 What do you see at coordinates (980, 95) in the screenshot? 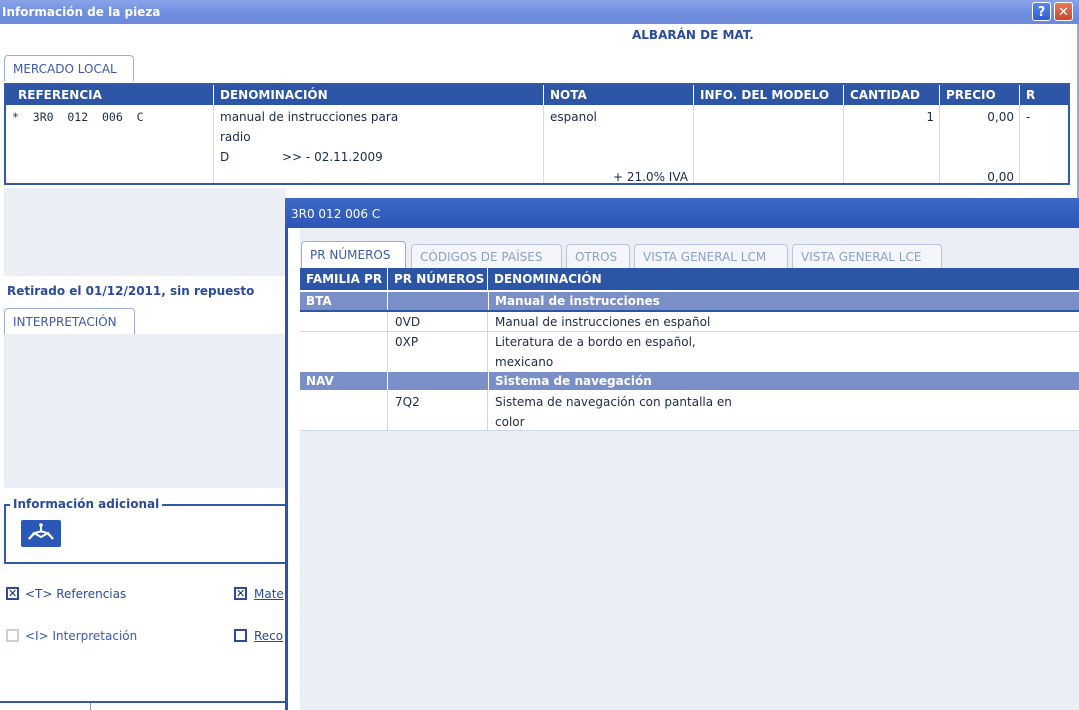
I see `col-header-precio: PRECIO` at bounding box center [980, 95].